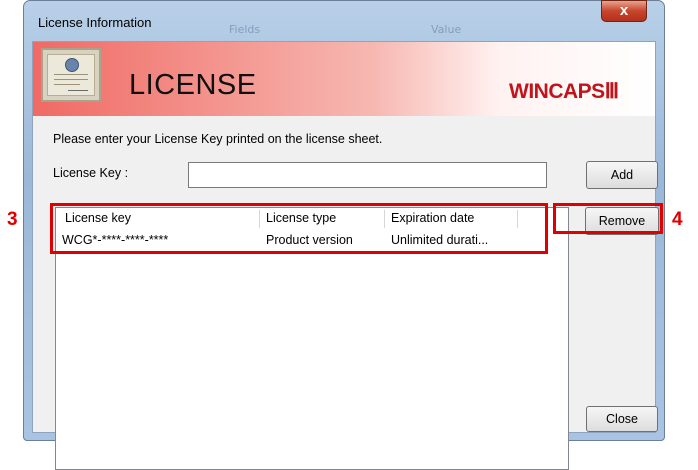 This screenshot has width=698, height=470. Describe the element at coordinates (12, 219) in the screenshot. I see `annotation-number-3: 3` at that location.